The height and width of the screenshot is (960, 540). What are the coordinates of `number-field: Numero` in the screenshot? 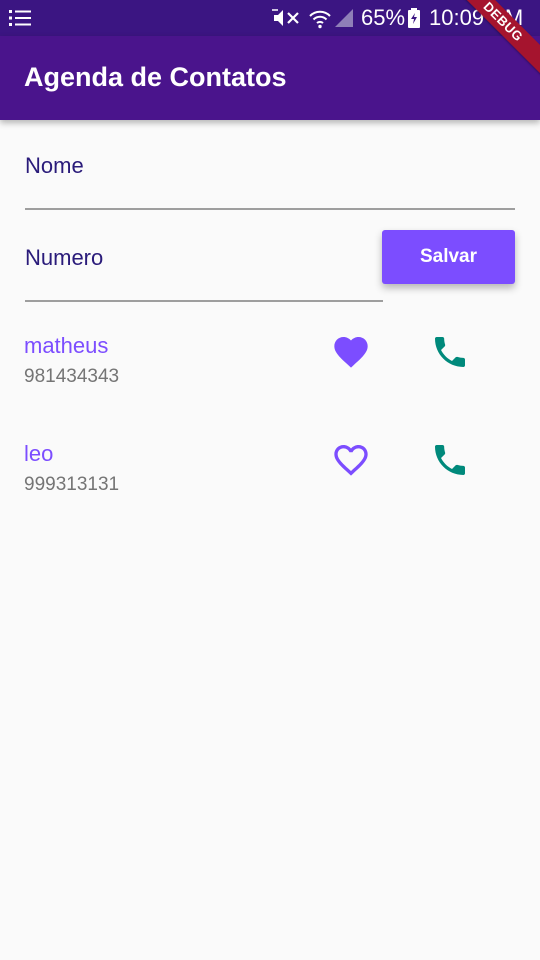 It's located at (204, 274).